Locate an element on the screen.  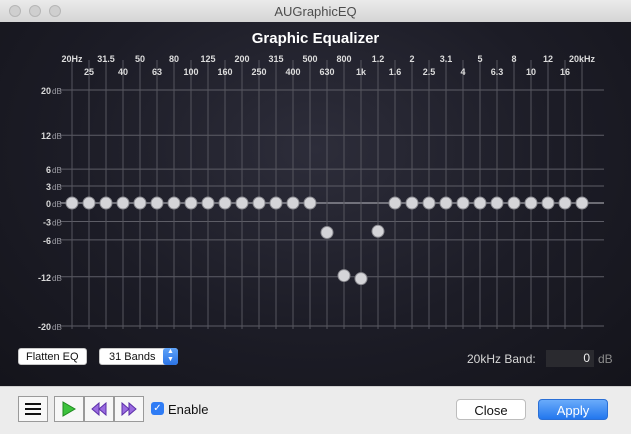
freq-label-bottom: 25 is located at coordinates (89, 72).